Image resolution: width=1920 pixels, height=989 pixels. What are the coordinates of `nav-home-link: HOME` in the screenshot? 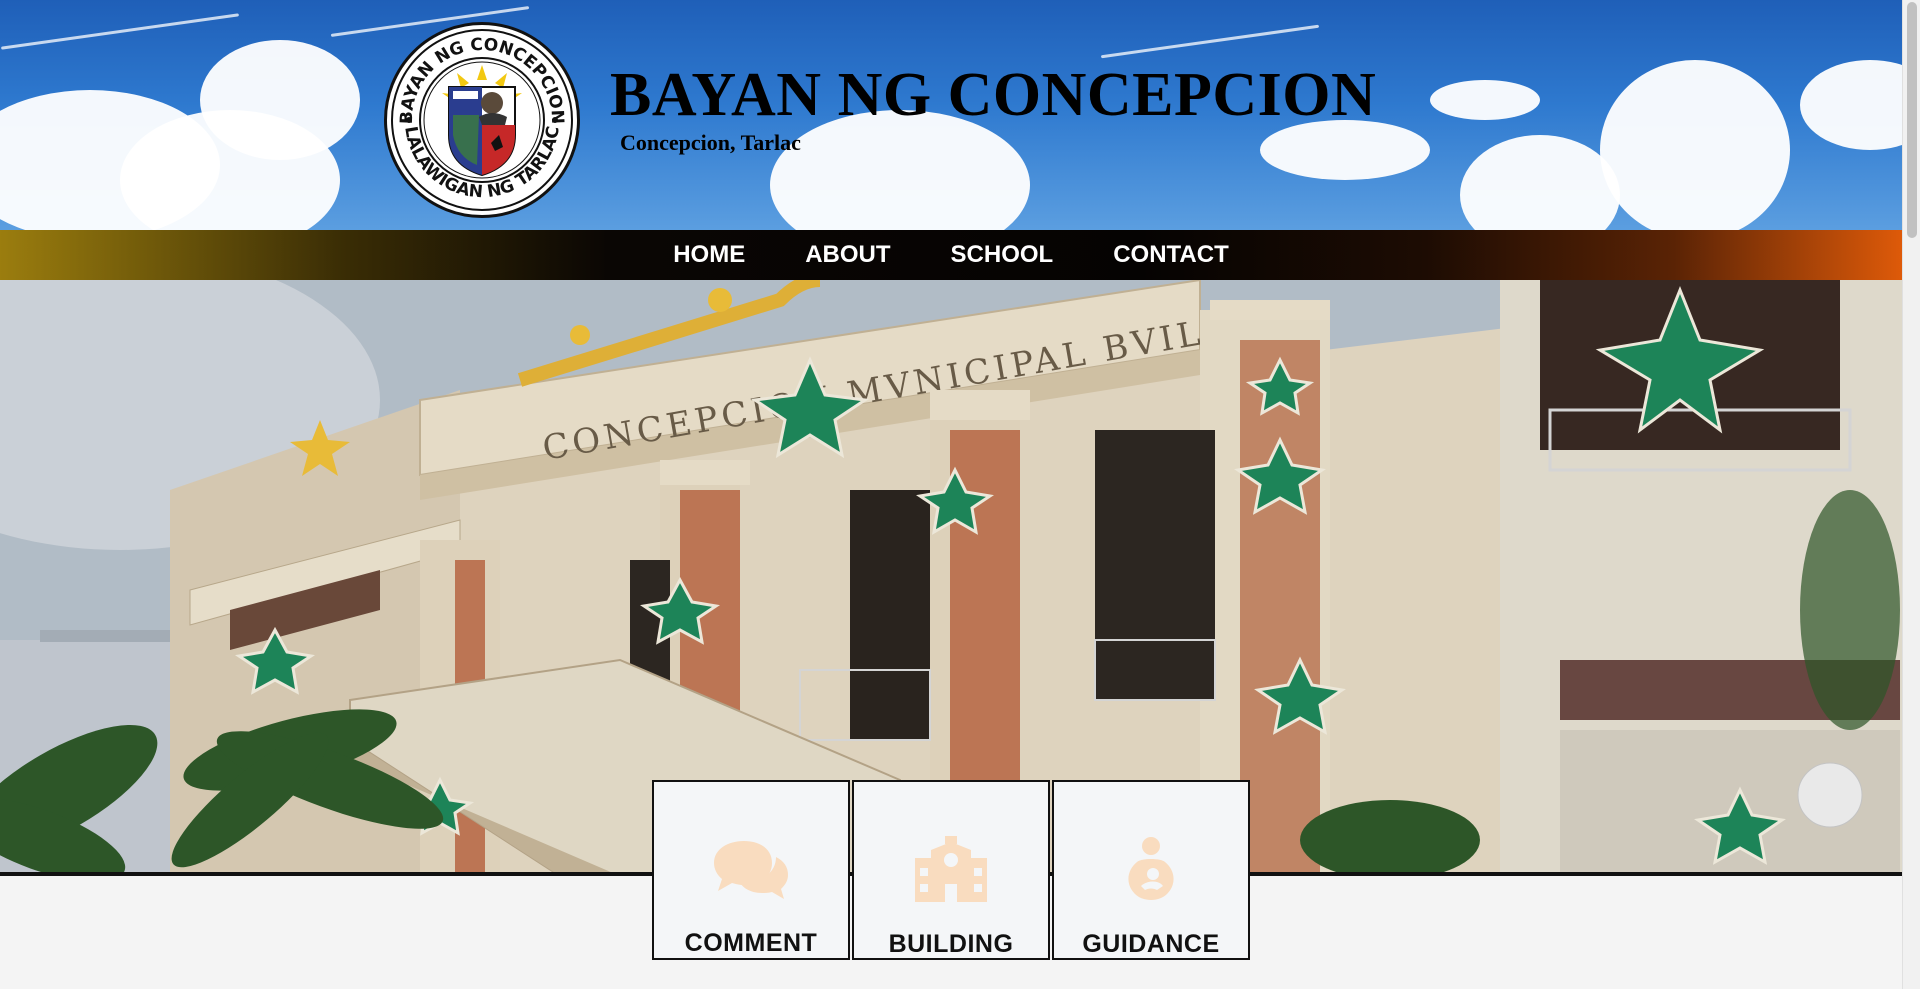 It's located at (709, 255).